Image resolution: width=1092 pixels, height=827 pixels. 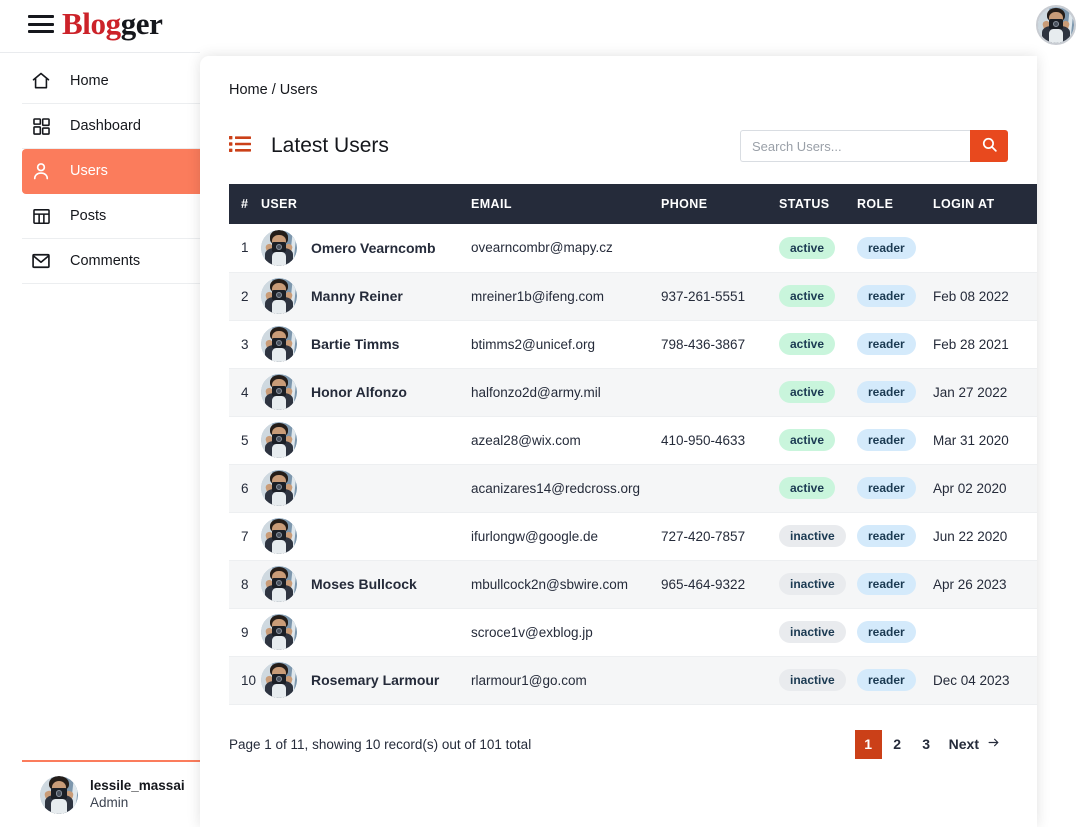 I want to click on sidebar-item-posts: Posts, so click(x=111, y=216).